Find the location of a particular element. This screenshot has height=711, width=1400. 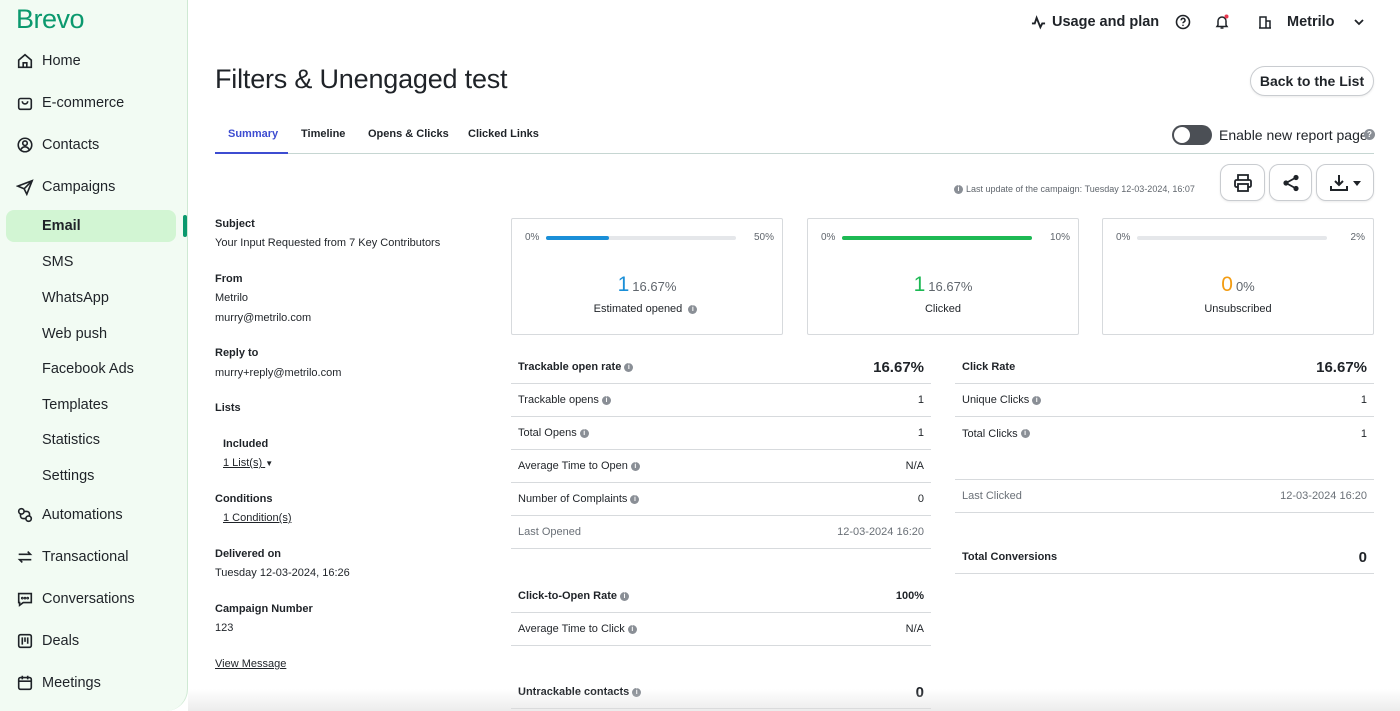

nav-whatsapp: WhatsApp is located at coordinates (75, 298).